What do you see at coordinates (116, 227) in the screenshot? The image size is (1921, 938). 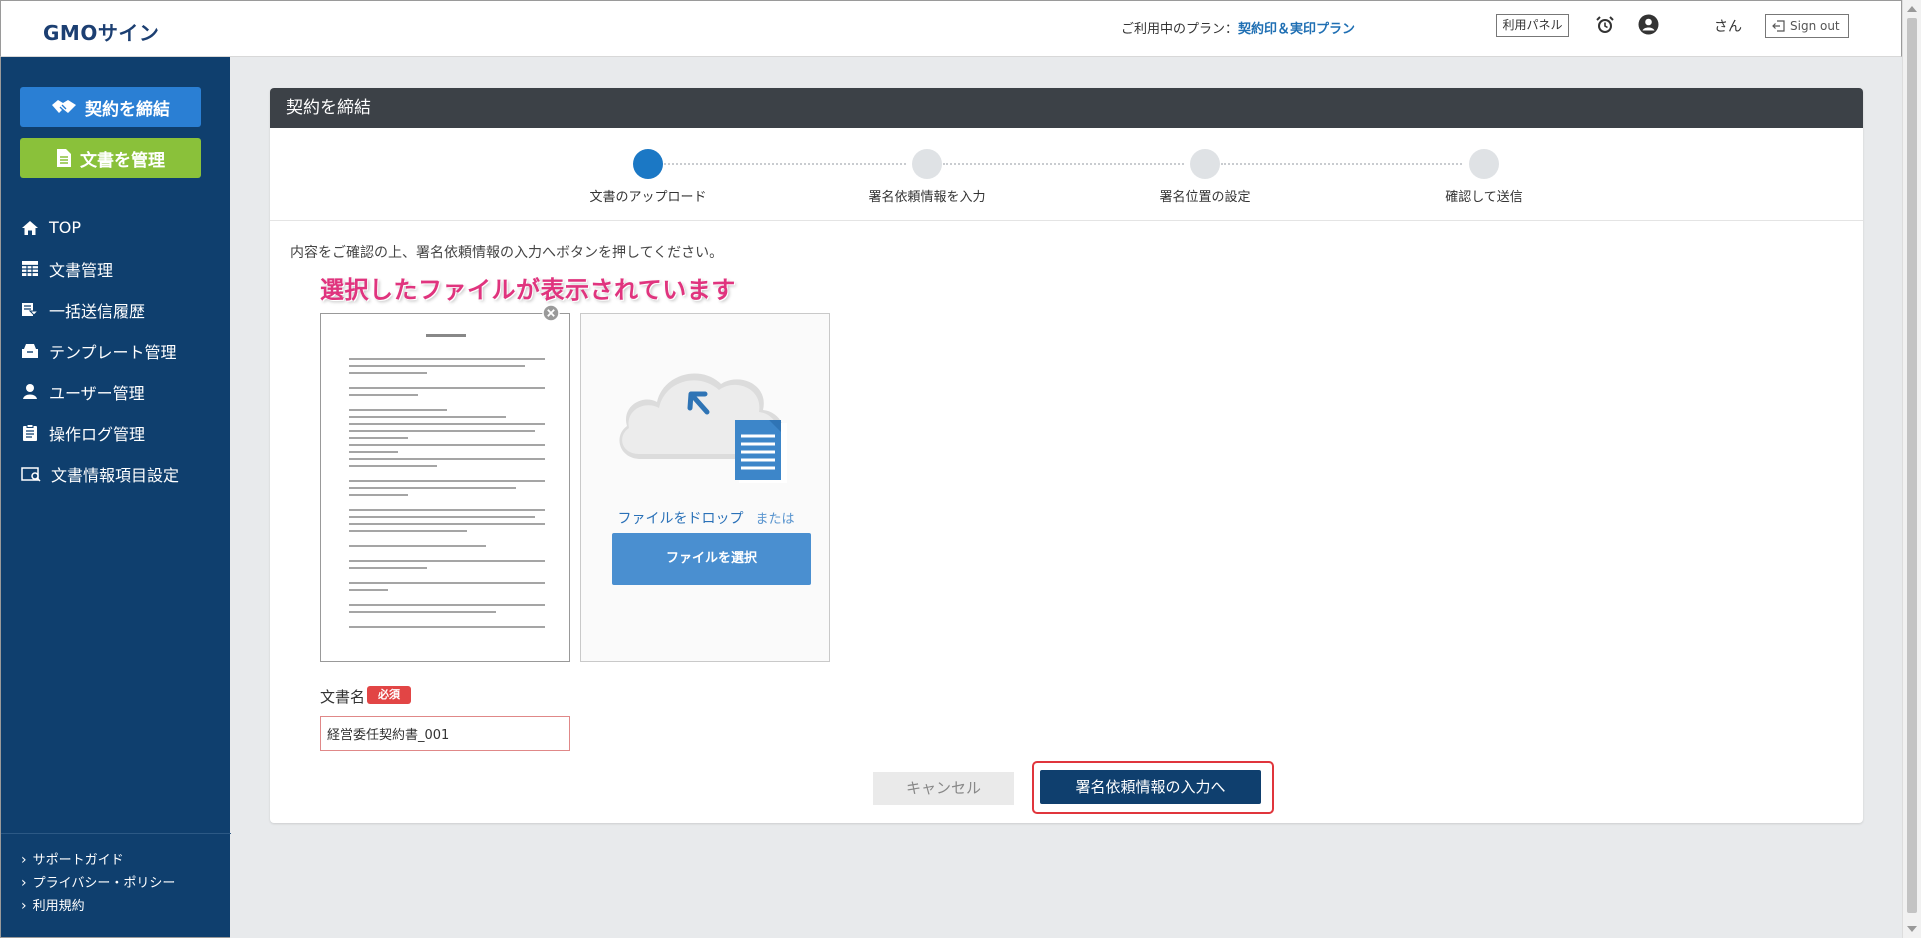 I see `sidebar-item-top: TOP` at bounding box center [116, 227].